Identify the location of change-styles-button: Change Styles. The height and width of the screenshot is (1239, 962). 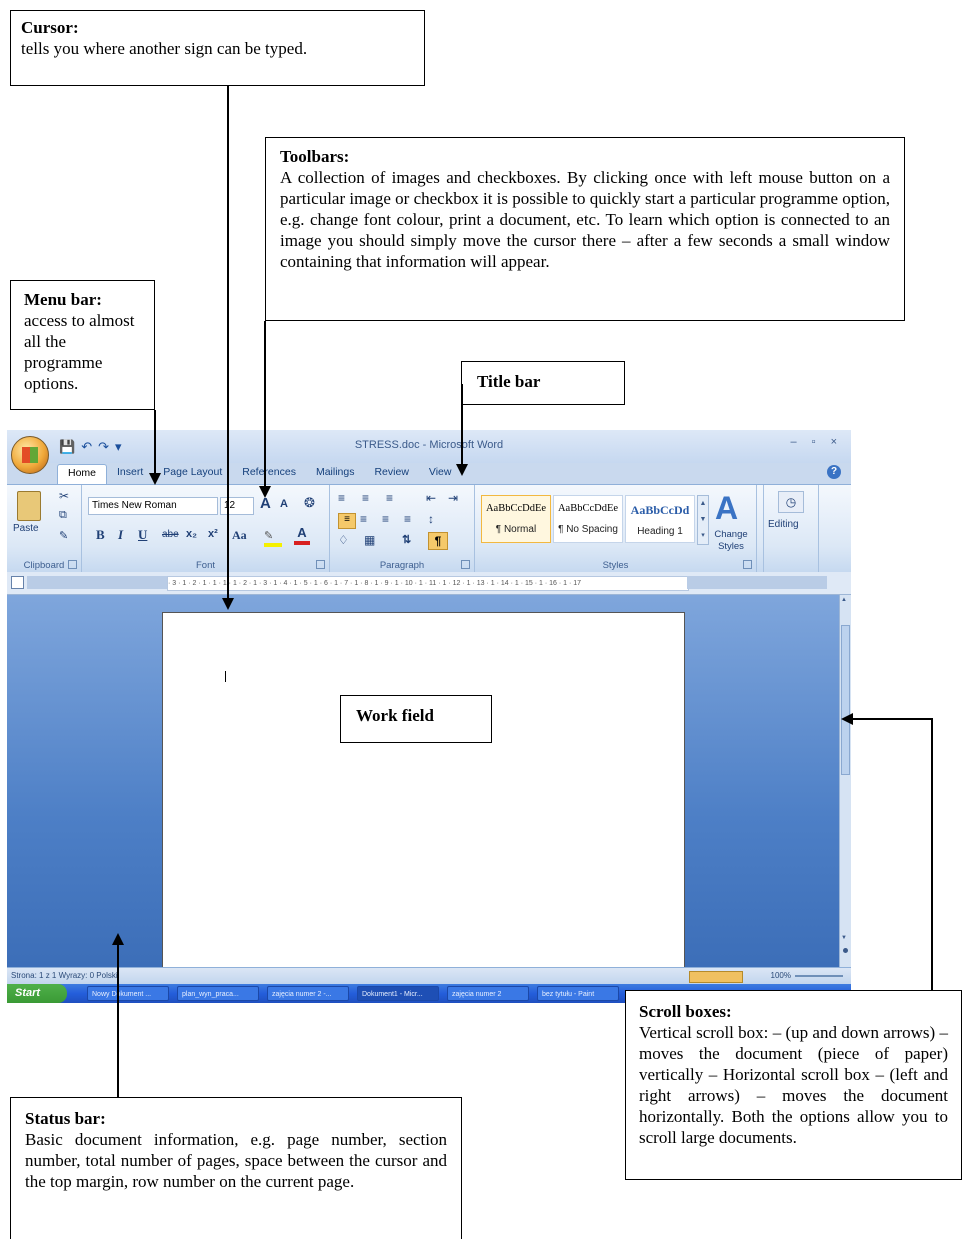
(731, 541).